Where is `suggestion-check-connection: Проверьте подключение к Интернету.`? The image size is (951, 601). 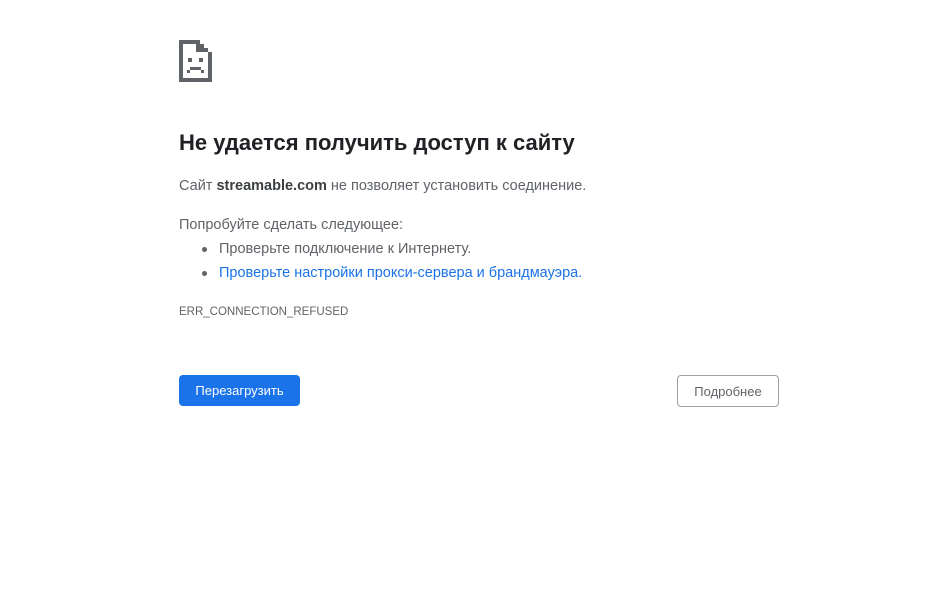 suggestion-check-connection: Проверьте подключение к Интернету. is located at coordinates (391, 252).